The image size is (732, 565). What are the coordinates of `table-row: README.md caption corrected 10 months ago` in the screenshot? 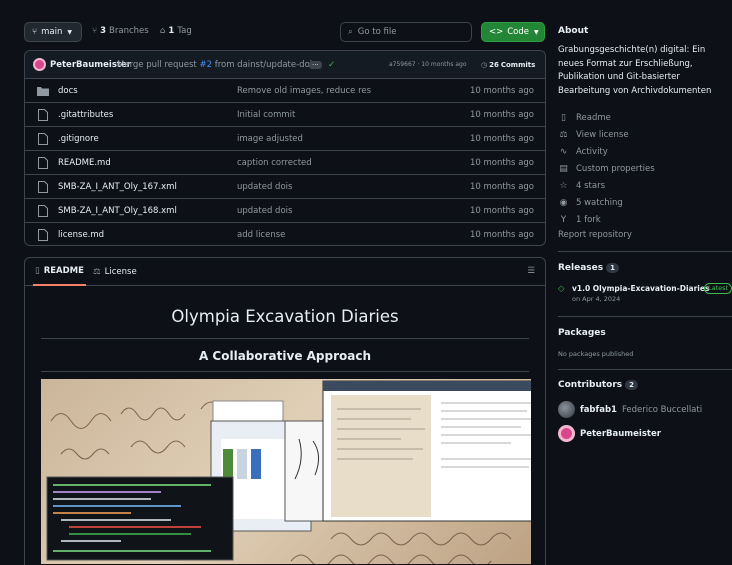 It's located at (285, 162).